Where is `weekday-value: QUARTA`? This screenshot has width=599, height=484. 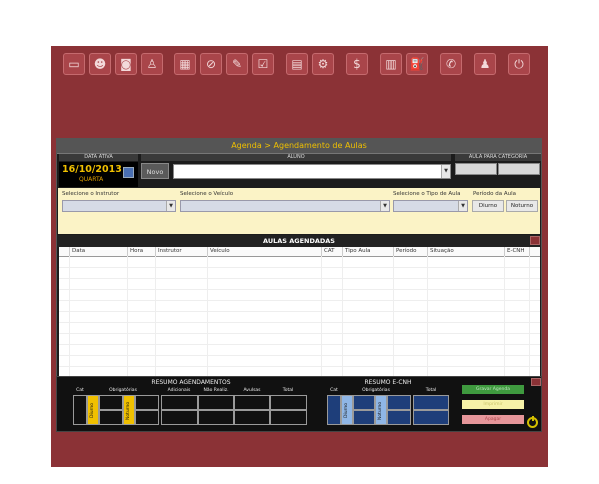 weekday-value: QUARTA is located at coordinates (91, 179).